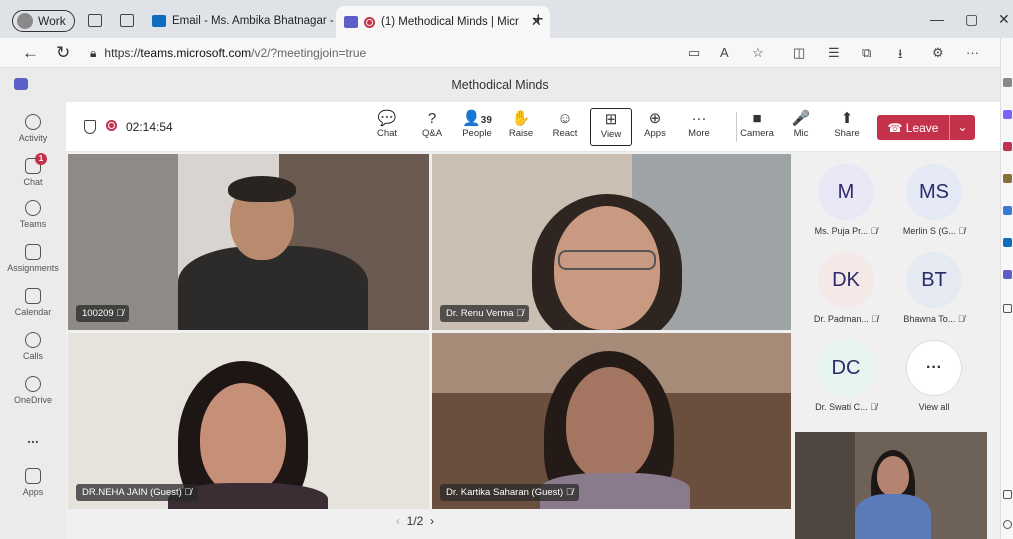 The width and height of the screenshot is (1013, 539). What do you see at coordinates (834, 53) in the screenshot?
I see `favorites-icon: ☰` at bounding box center [834, 53].